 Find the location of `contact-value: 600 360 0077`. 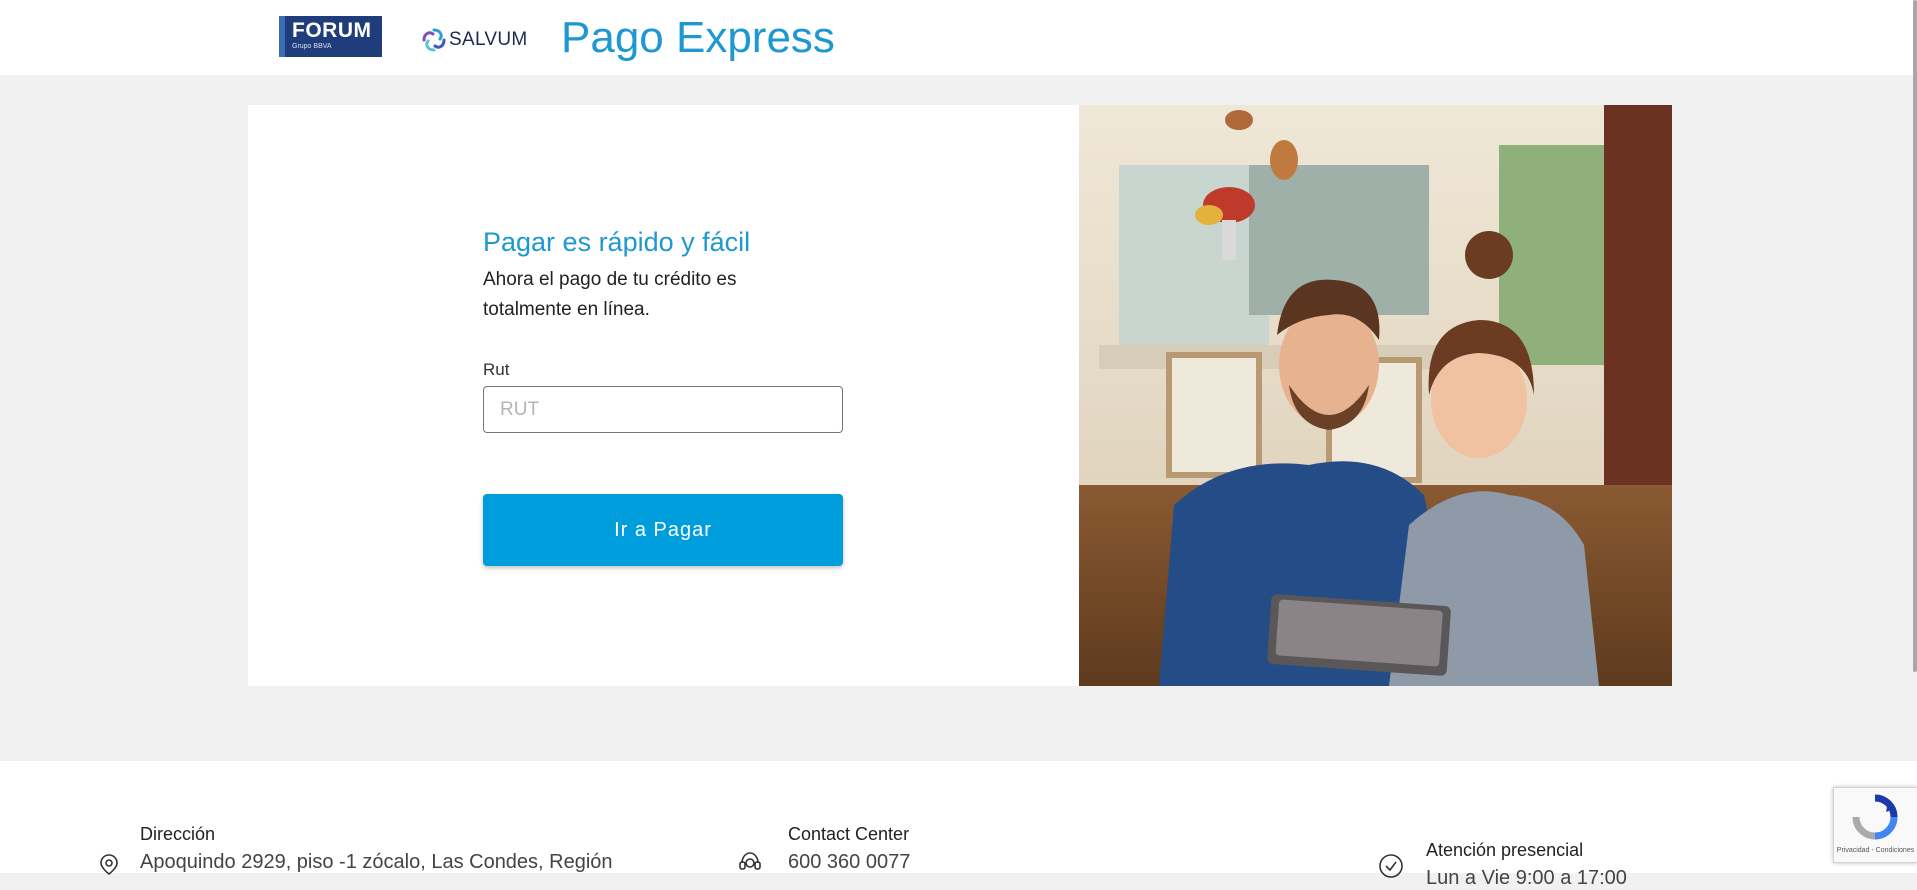

contact-value: 600 360 0077 is located at coordinates (849, 862).